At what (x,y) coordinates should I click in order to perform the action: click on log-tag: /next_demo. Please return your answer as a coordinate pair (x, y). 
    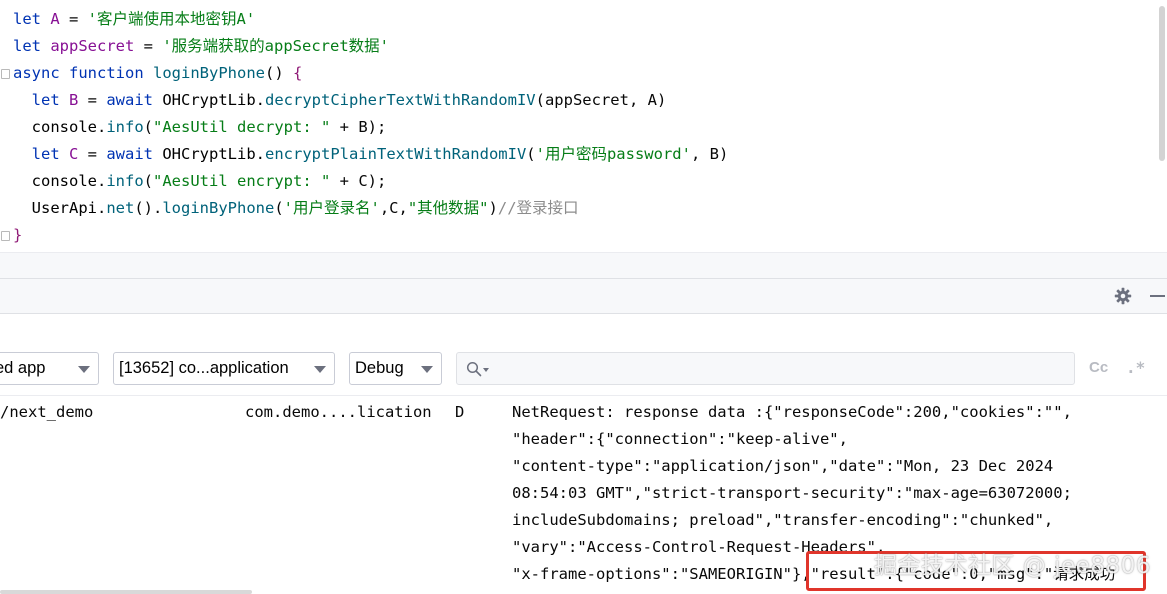
    Looking at the image, I should click on (47, 412).